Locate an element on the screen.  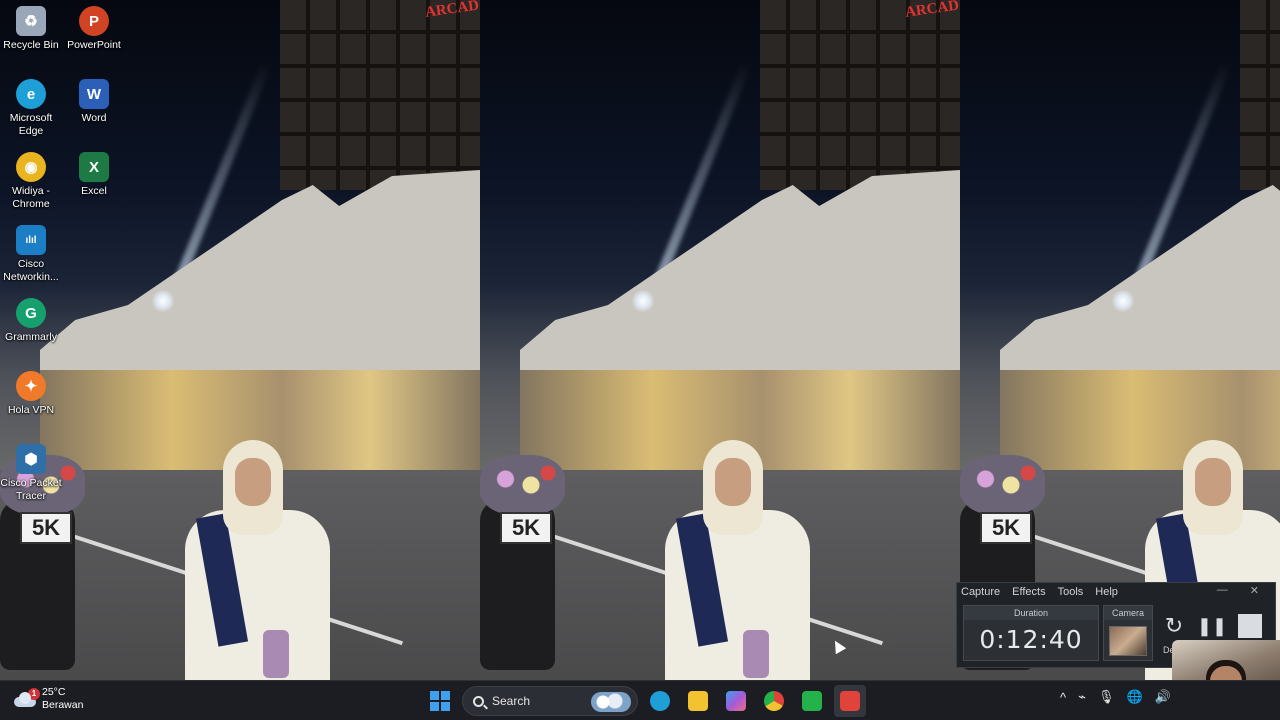
desktop-icon-label: Grammarly is located at coordinates (31, 337).